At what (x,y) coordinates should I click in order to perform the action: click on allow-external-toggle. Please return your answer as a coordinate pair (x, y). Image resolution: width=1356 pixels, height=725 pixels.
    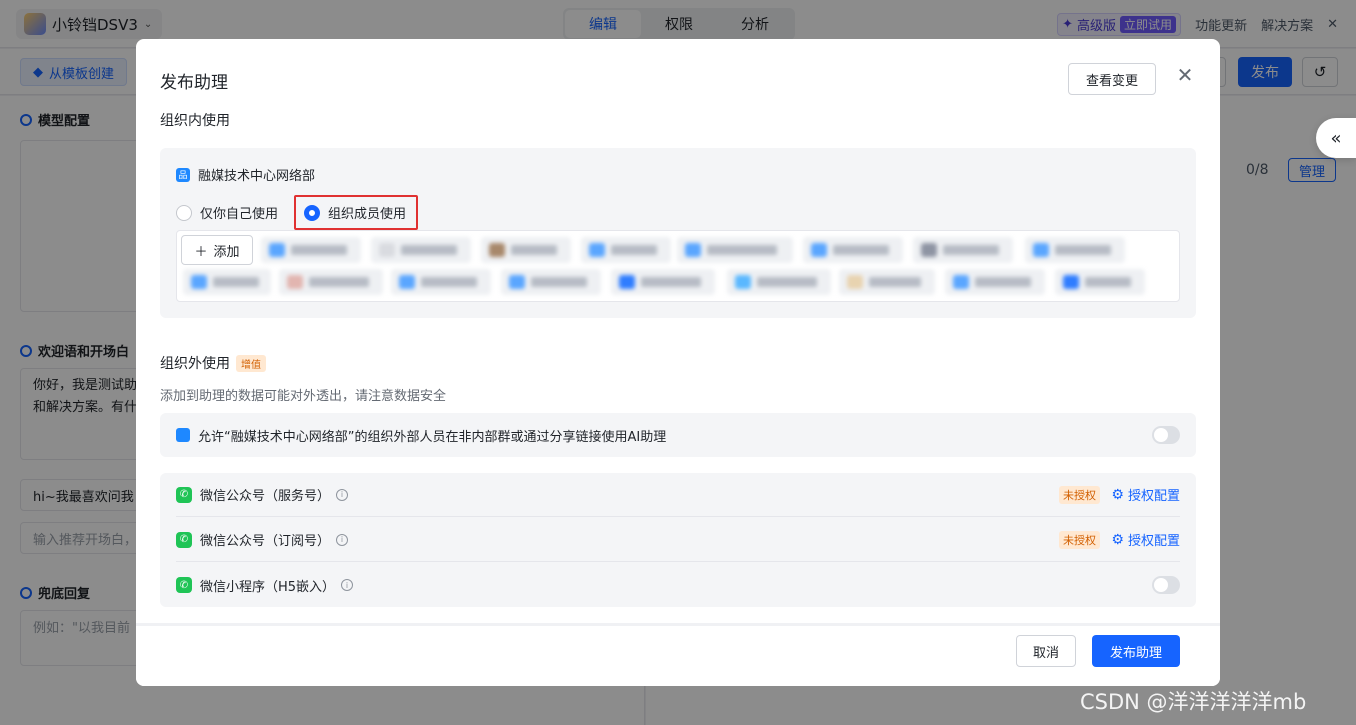
    Looking at the image, I should click on (1166, 435).